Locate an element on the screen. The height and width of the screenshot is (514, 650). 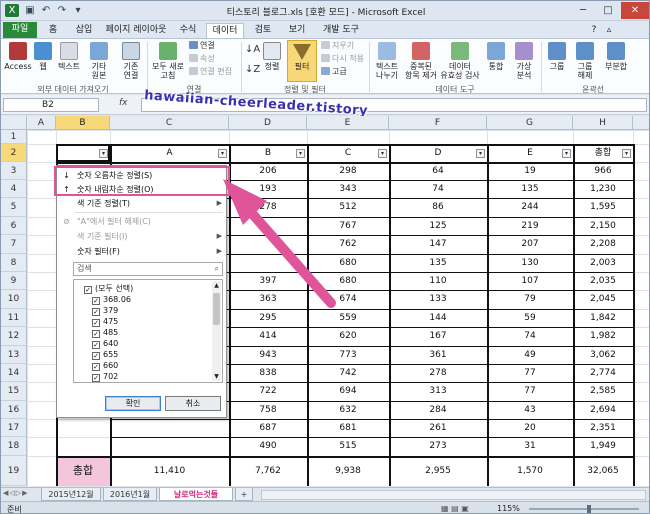
maximize-button: □ is located at coordinates (608, 10).